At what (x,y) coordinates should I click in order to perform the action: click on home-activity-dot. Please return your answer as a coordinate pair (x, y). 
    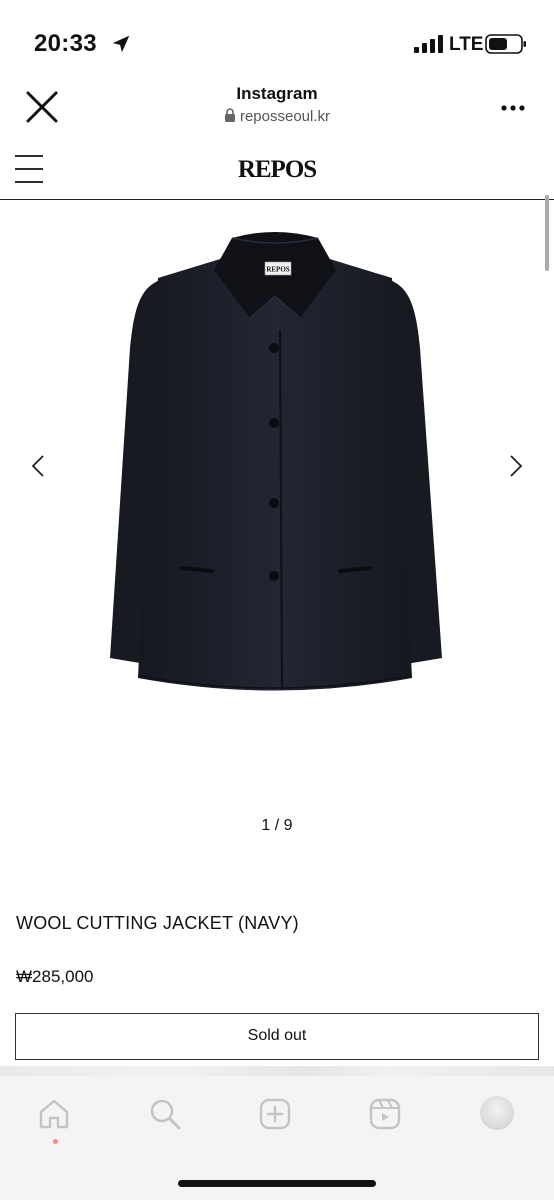
    Looking at the image, I should click on (55, 1141).